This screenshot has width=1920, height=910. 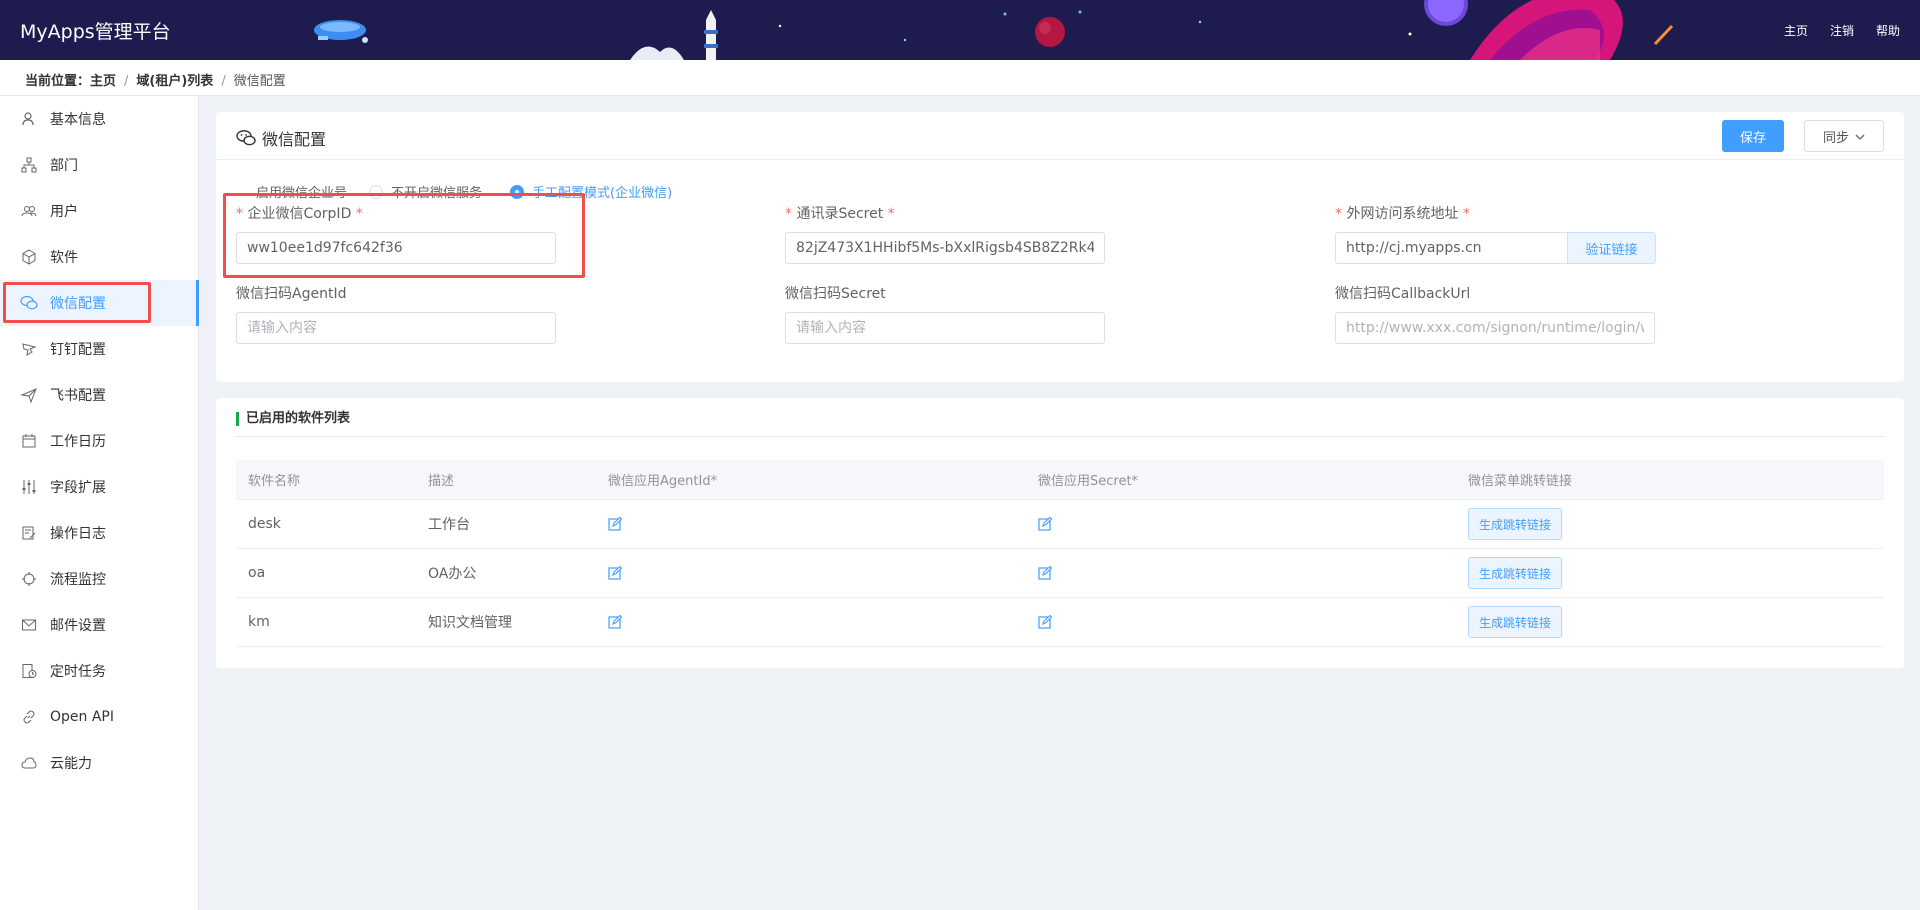 I want to click on sidebar-item-basic-info: 基本信息, so click(x=99, y=119).